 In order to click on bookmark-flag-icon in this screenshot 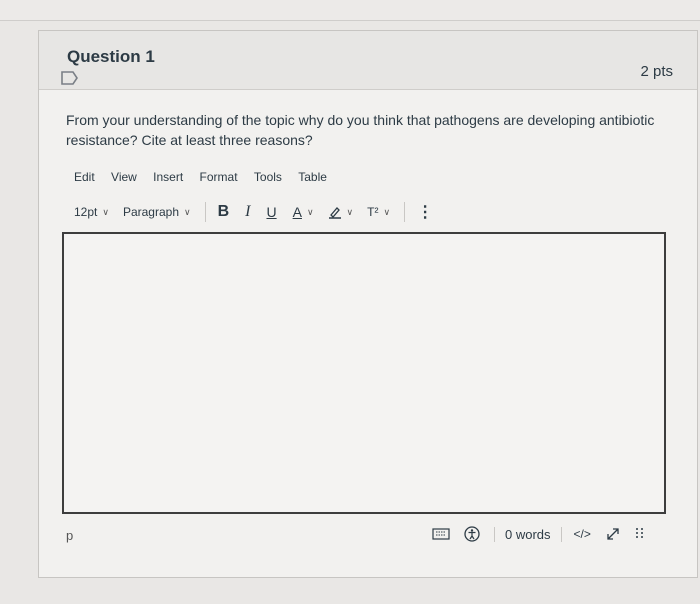, I will do `click(70, 78)`.